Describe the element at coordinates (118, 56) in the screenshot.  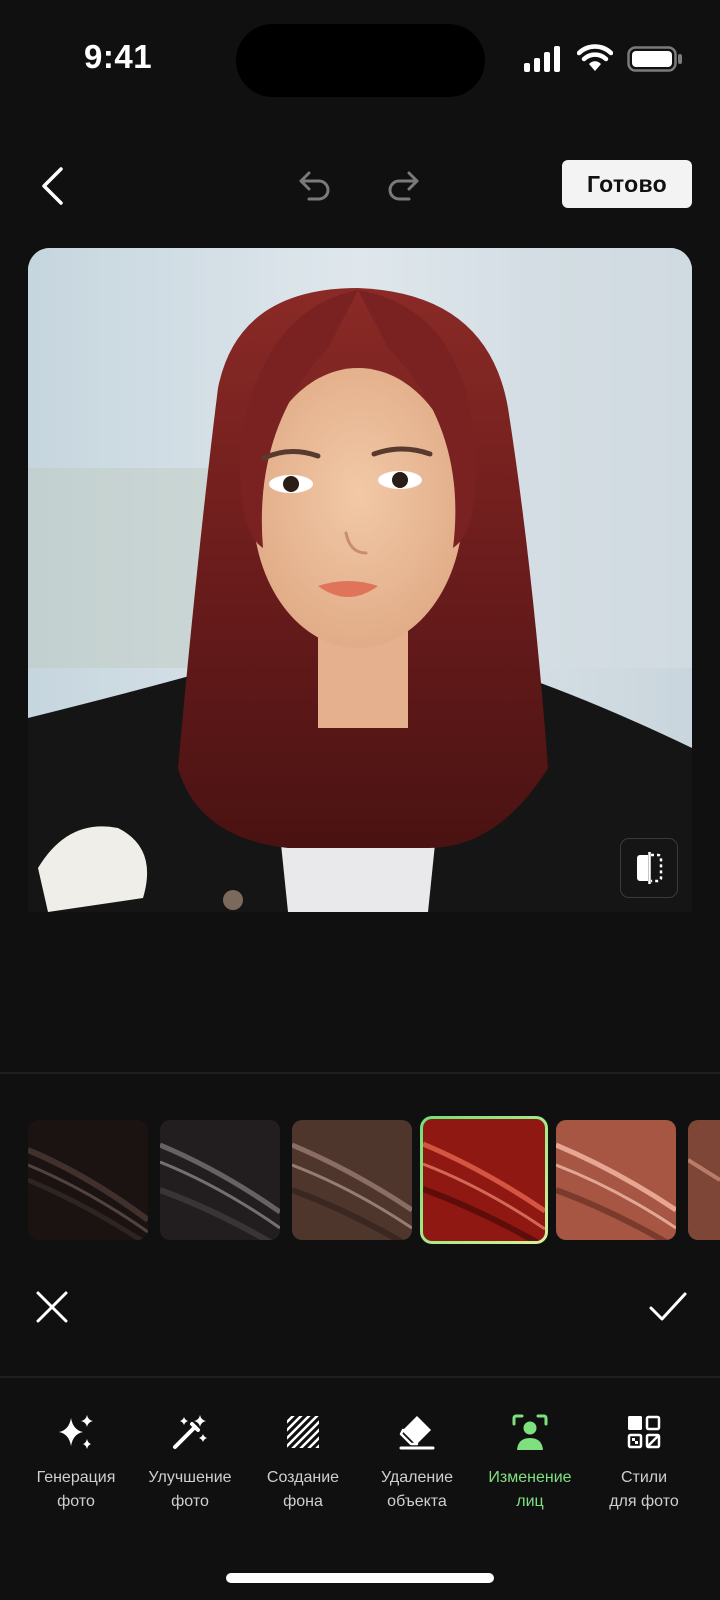
I see `status-time: 9:41` at that location.